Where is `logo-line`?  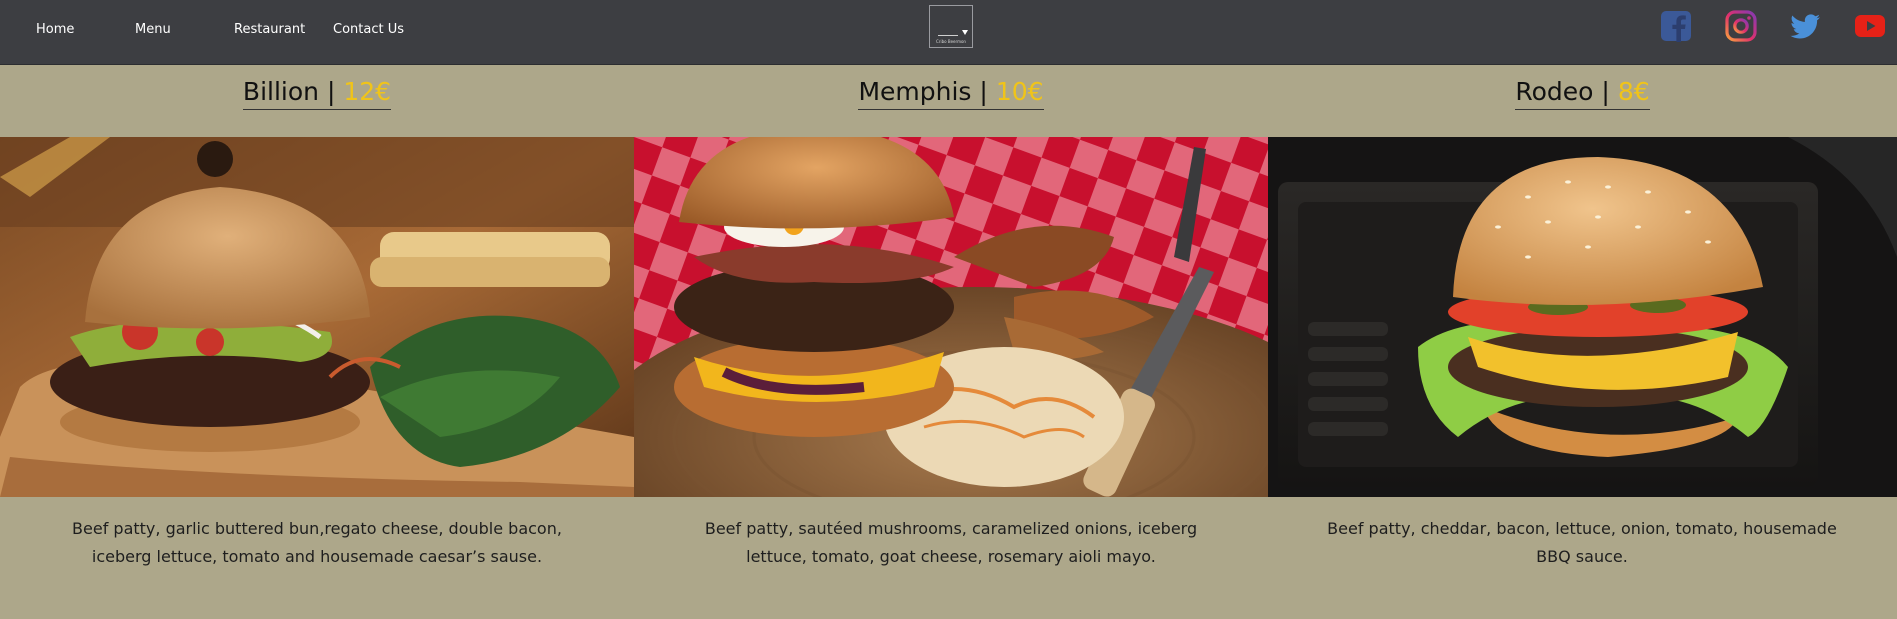
logo-line is located at coordinates (948, 35).